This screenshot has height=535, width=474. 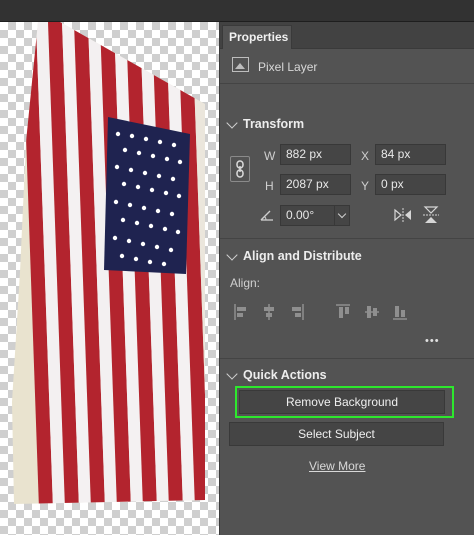 What do you see at coordinates (400, 312) in the screenshot?
I see `align-bottom-icon` at bounding box center [400, 312].